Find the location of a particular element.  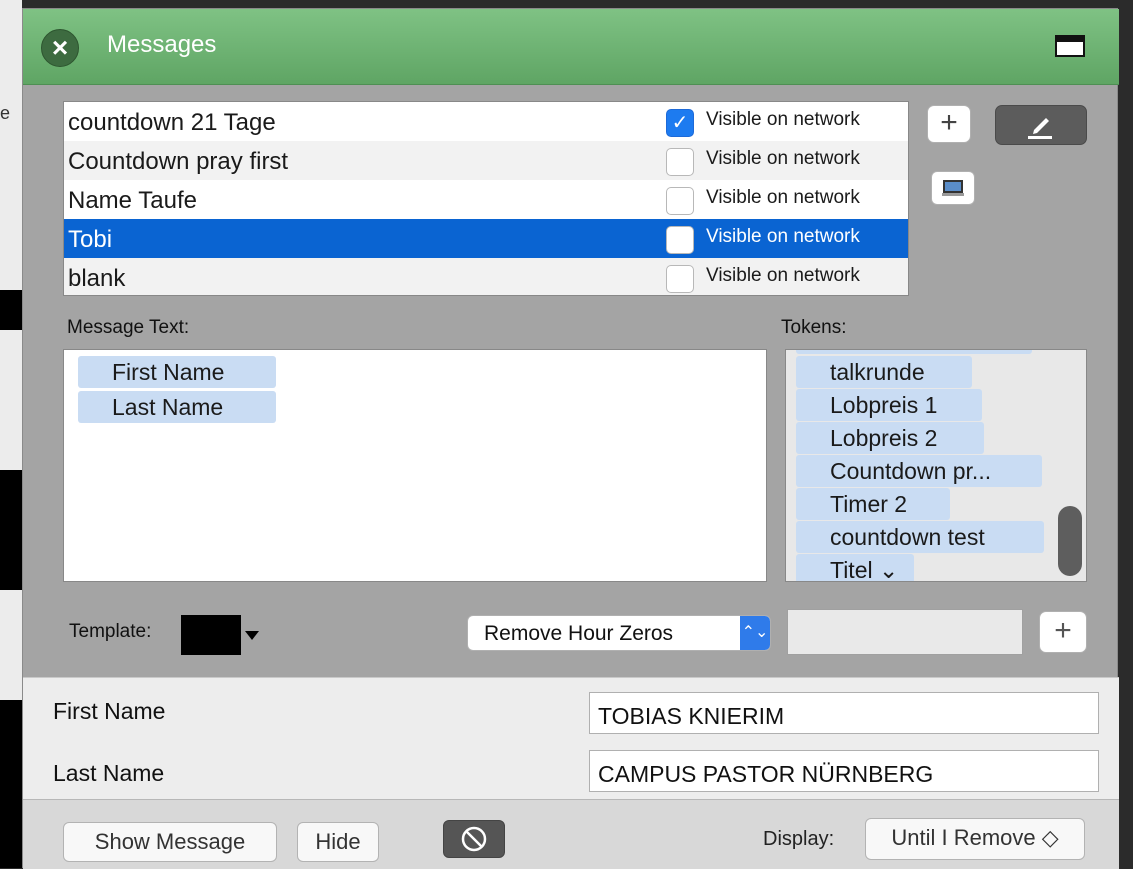

template-label: Template: is located at coordinates (110, 631).